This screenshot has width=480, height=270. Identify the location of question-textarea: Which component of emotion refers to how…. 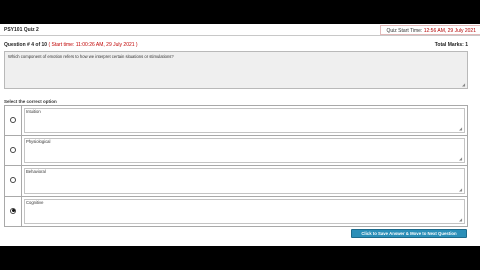
(236, 70).